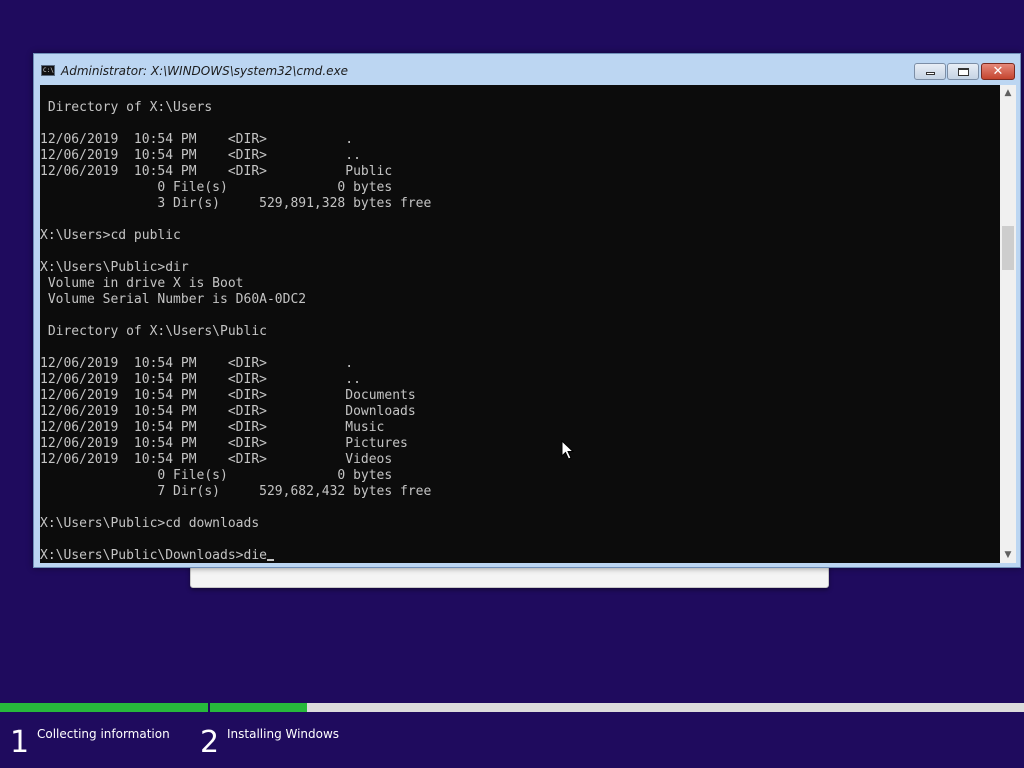 The width and height of the screenshot is (1024, 768). I want to click on maximize-icon, so click(963, 71).